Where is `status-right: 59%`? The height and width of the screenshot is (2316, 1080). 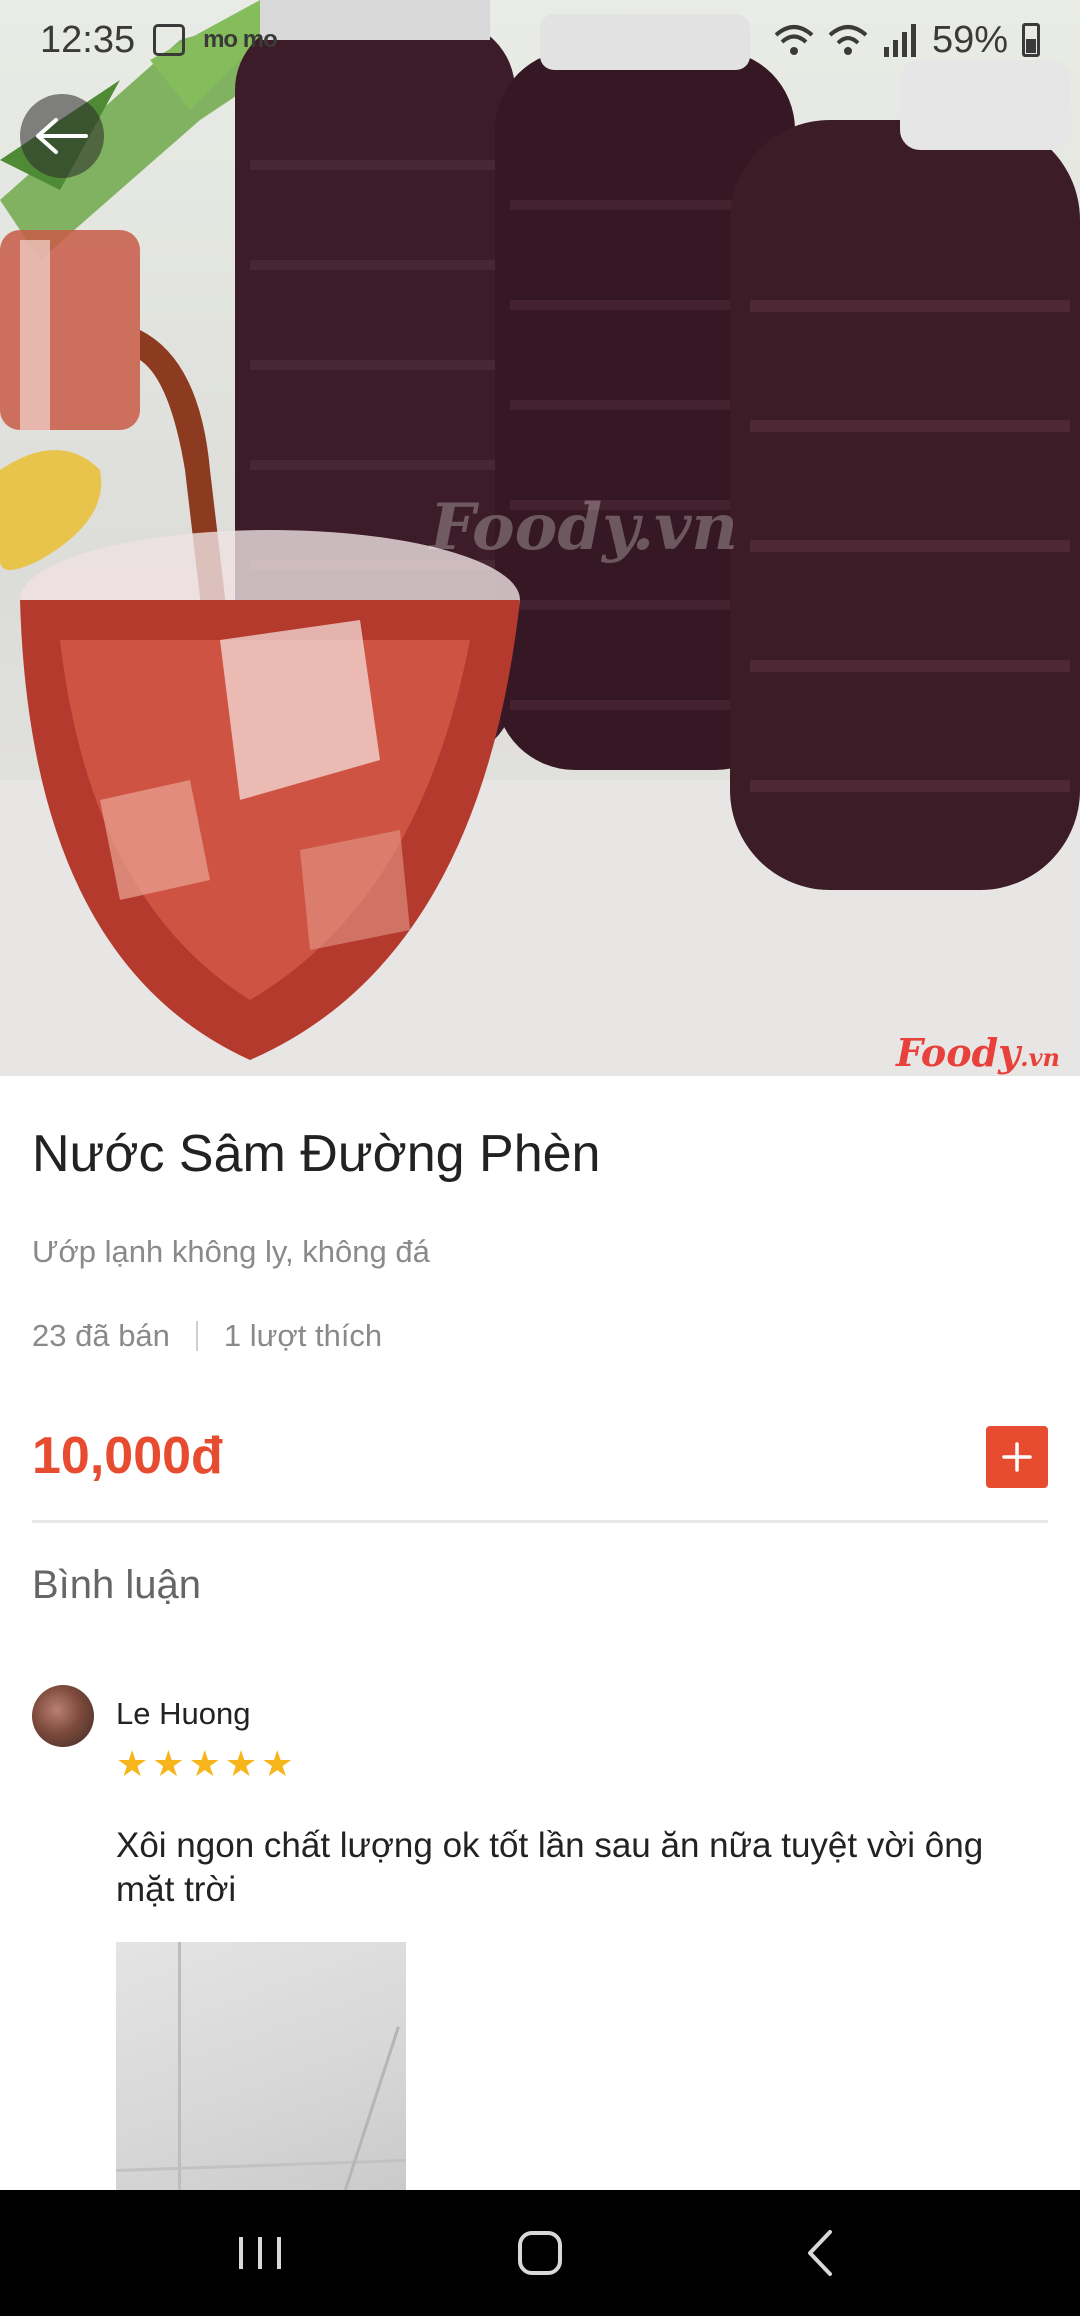 status-right: 59% is located at coordinates (907, 40).